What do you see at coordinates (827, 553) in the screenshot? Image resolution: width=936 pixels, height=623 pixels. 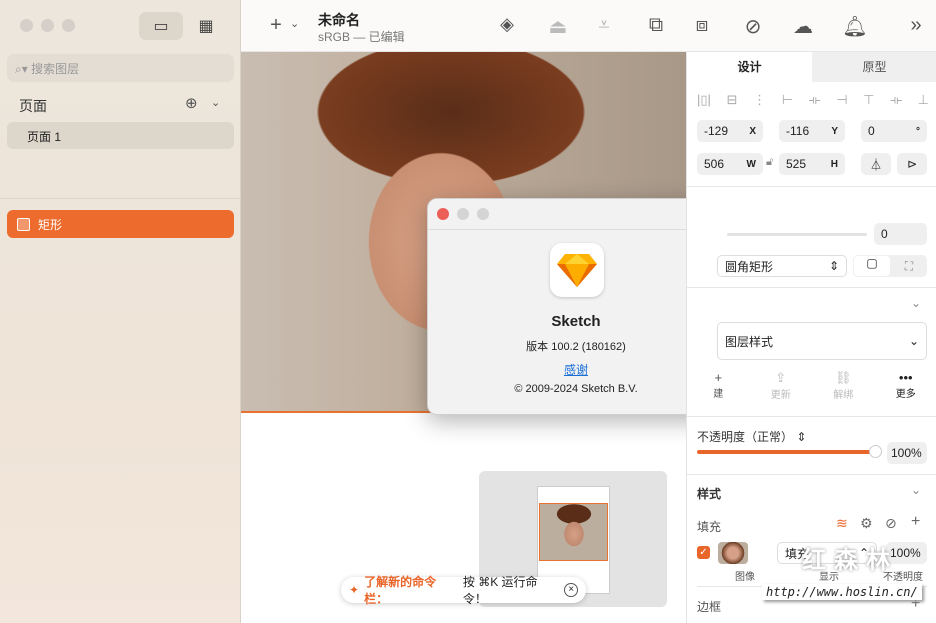 I see `fill-type-select: 填充 ⌃` at bounding box center [827, 553].